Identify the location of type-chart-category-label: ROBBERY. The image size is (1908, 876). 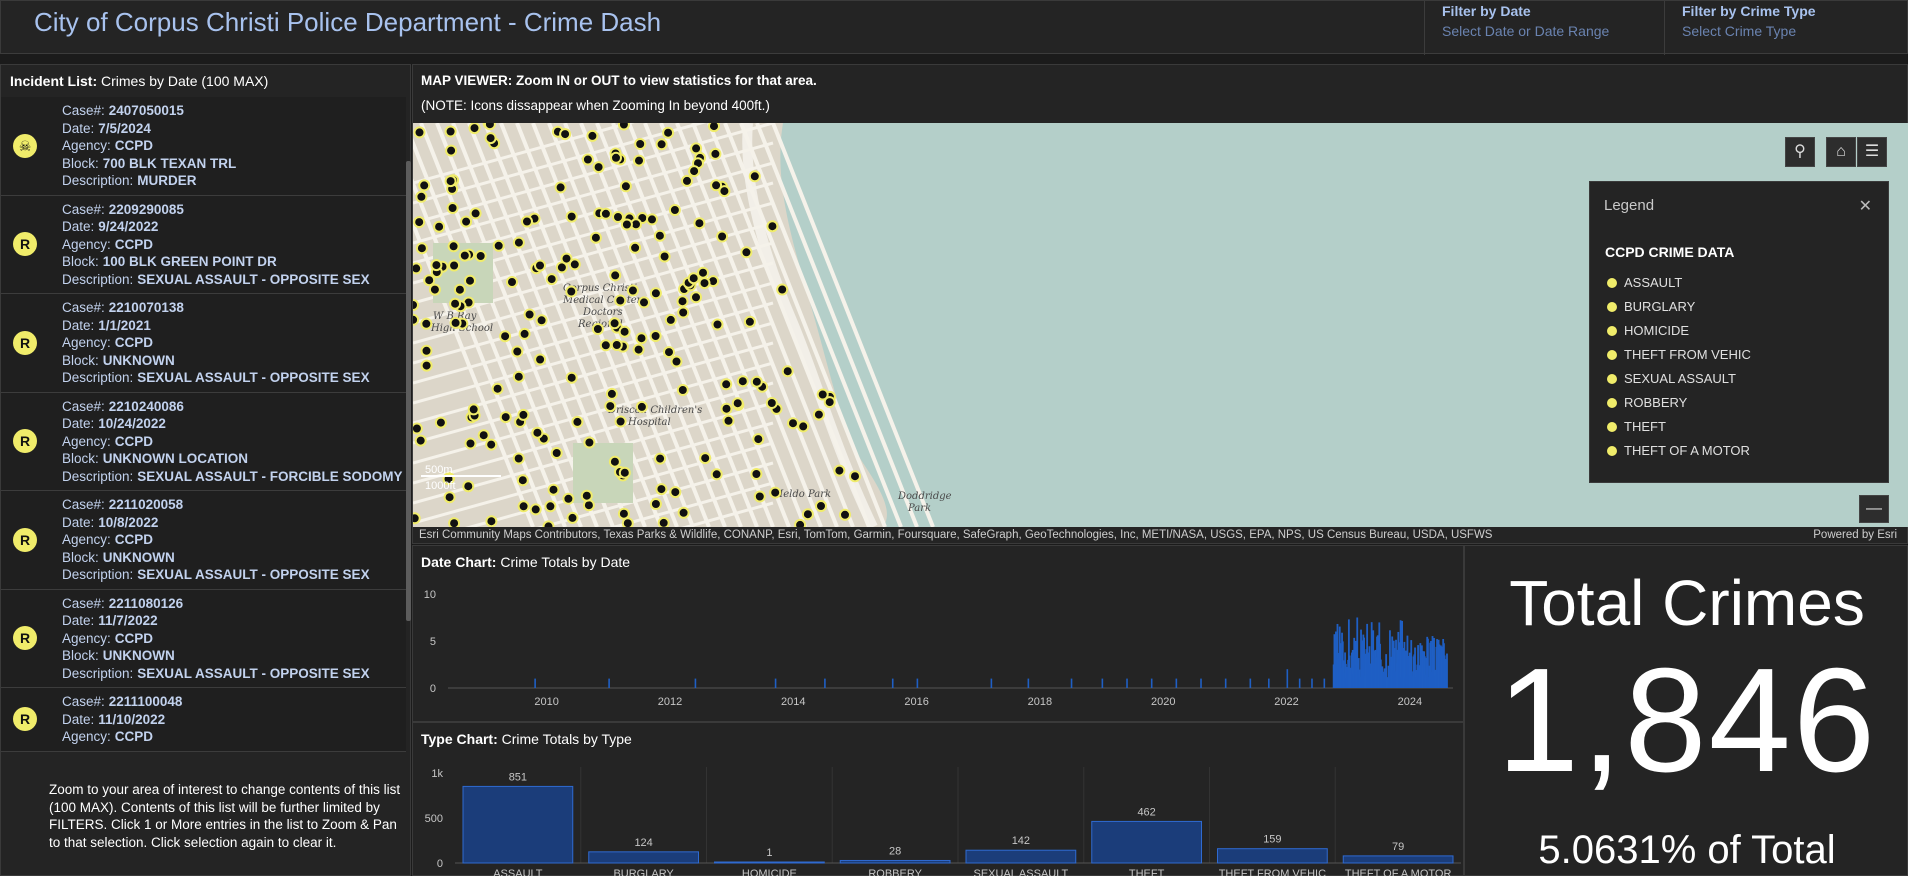
(895, 872).